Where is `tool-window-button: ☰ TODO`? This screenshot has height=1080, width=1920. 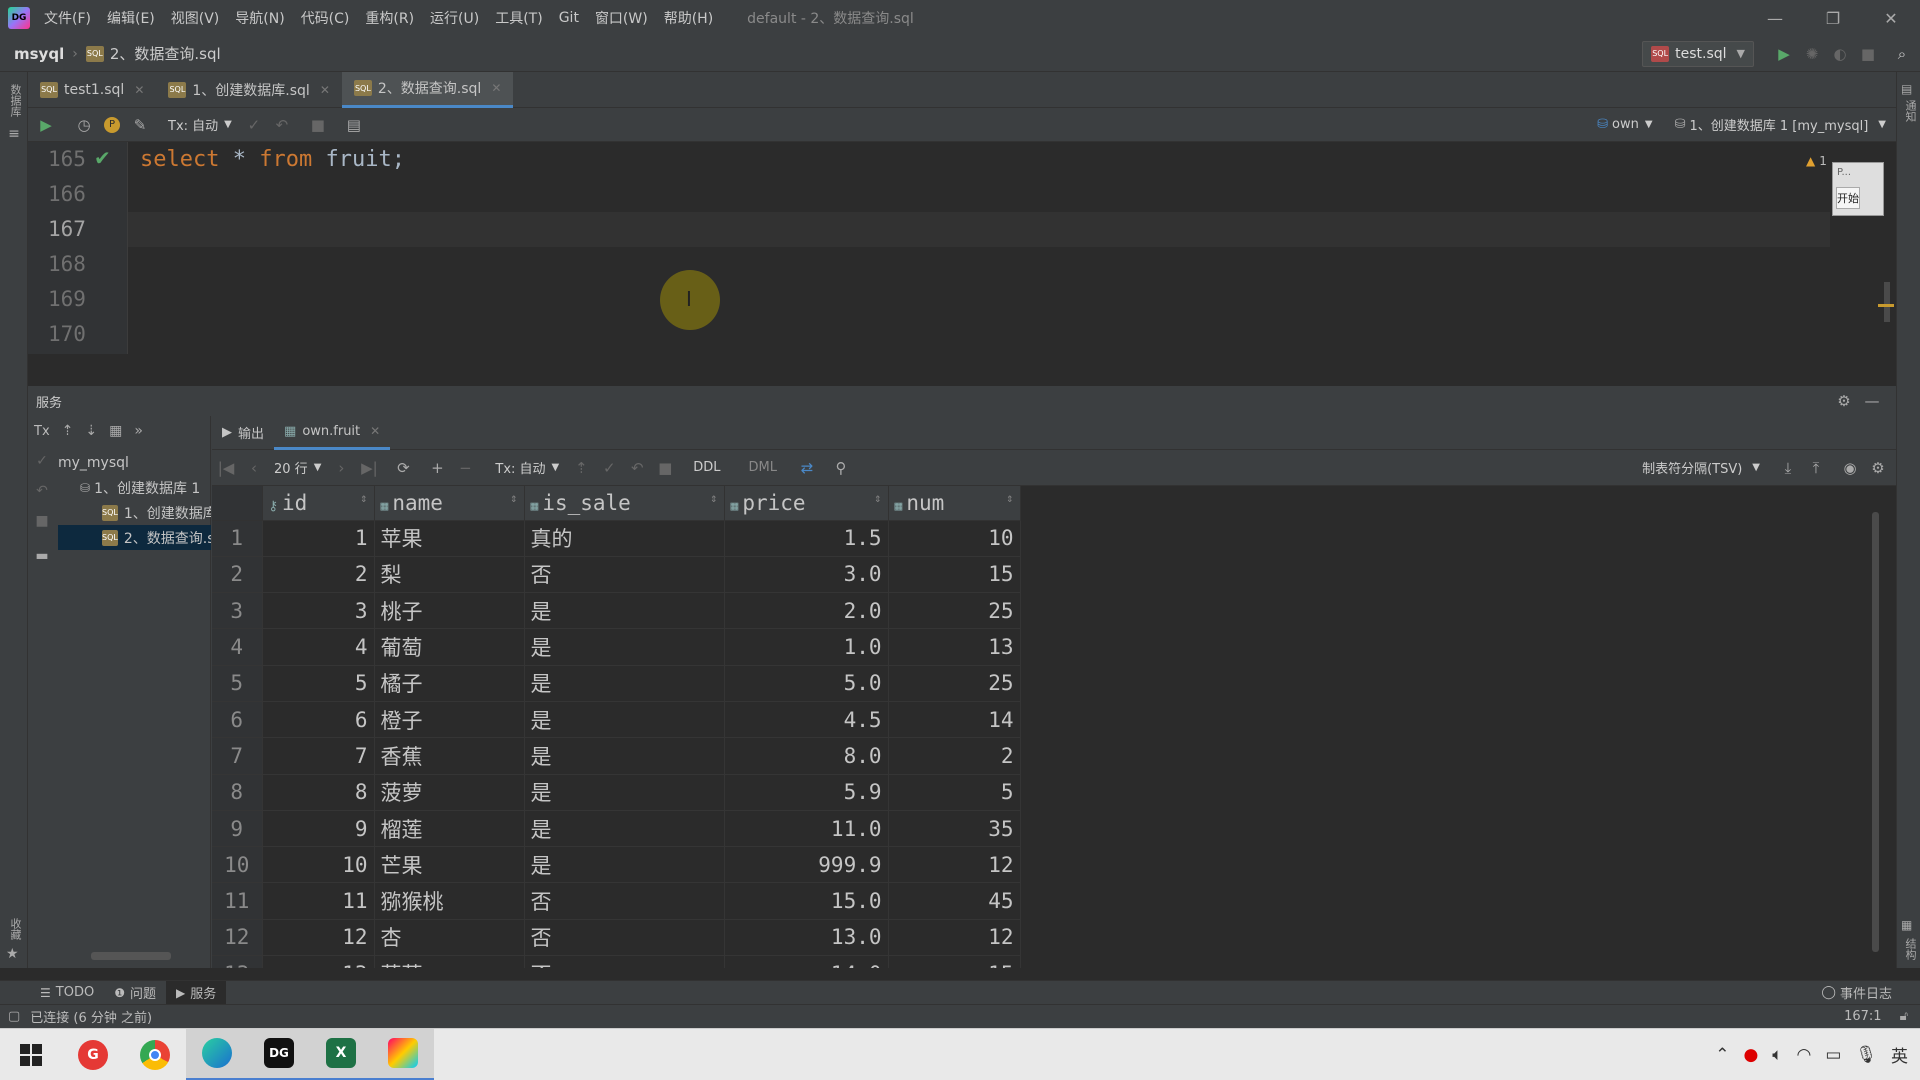
tool-window-button: ☰ TODO is located at coordinates (67, 993).